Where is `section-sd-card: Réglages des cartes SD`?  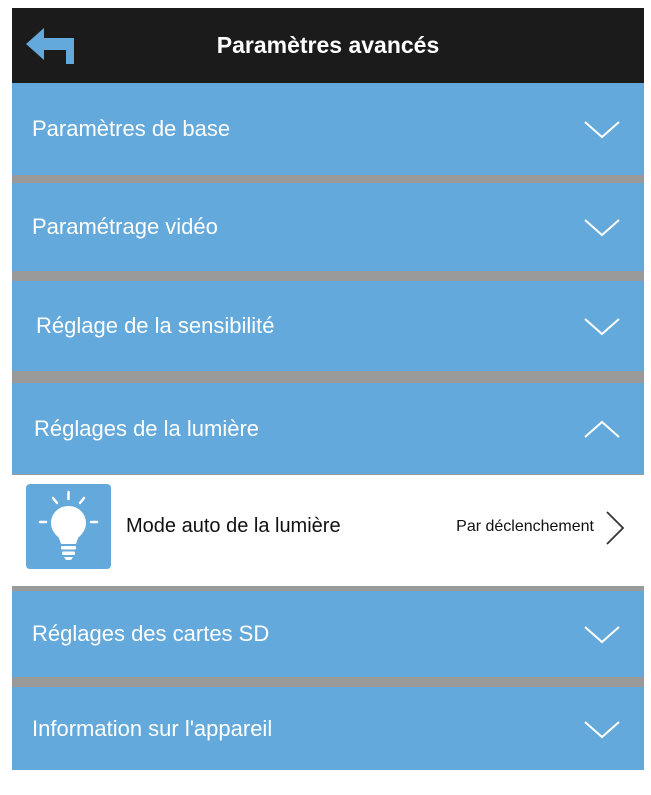
section-sd-card: Réglages des cartes SD is located at coordinates (328, 634).